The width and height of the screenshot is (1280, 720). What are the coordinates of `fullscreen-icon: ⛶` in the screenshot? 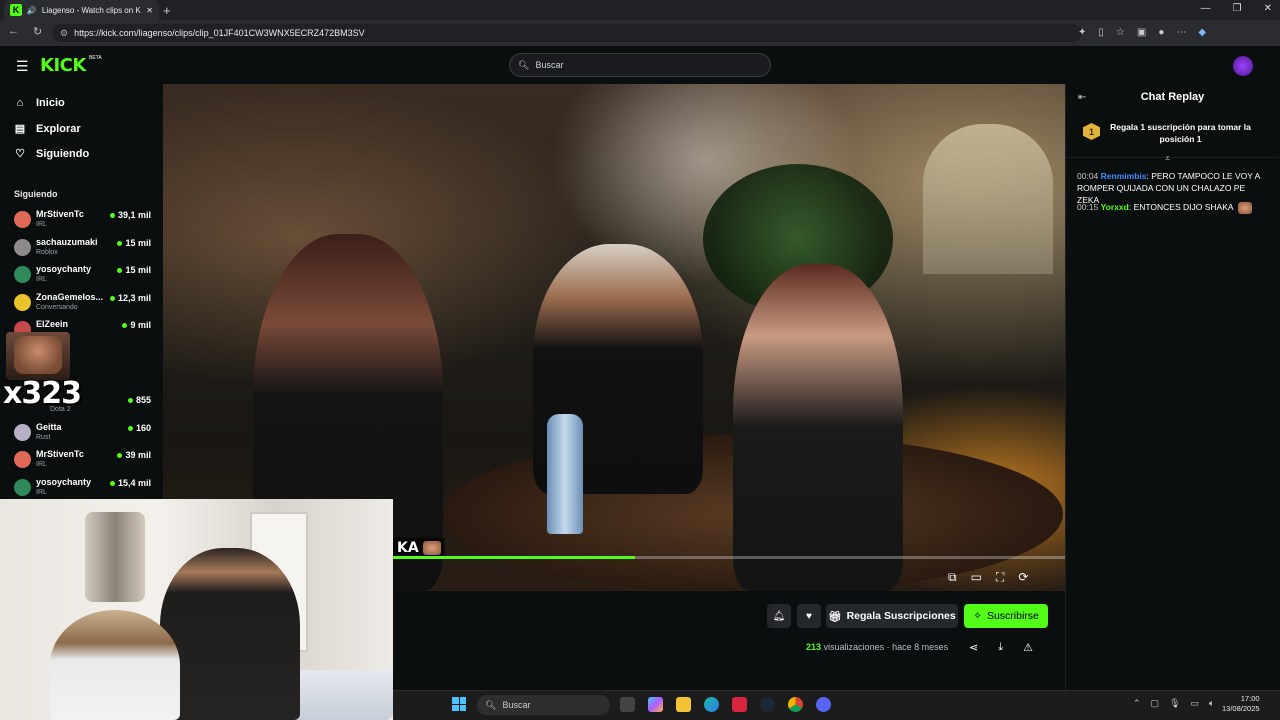 It's located at (1000, 577).